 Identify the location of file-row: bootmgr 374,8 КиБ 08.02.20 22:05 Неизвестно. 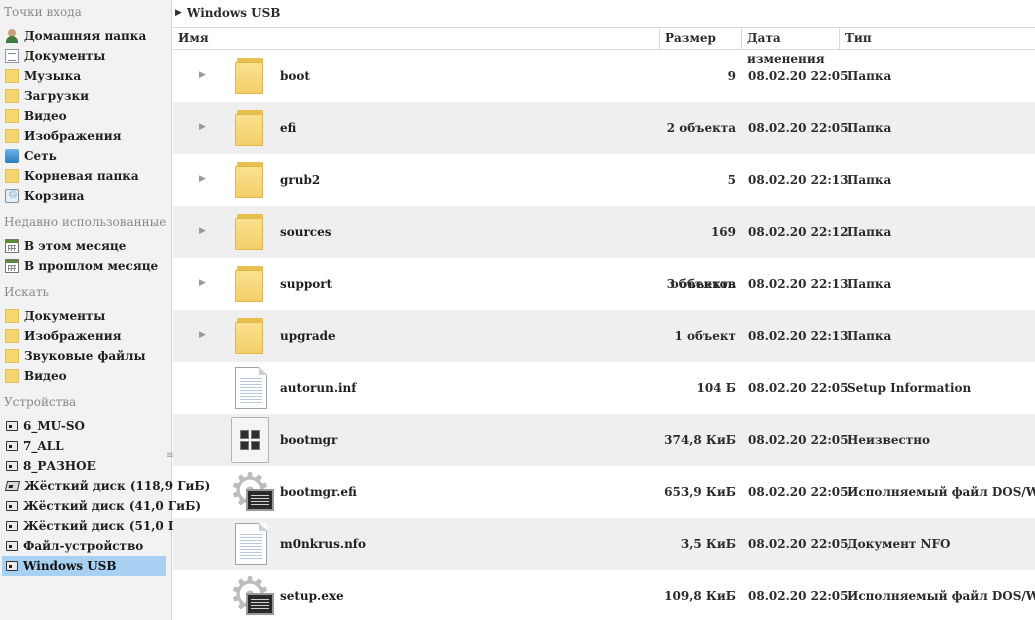
(604, 440).